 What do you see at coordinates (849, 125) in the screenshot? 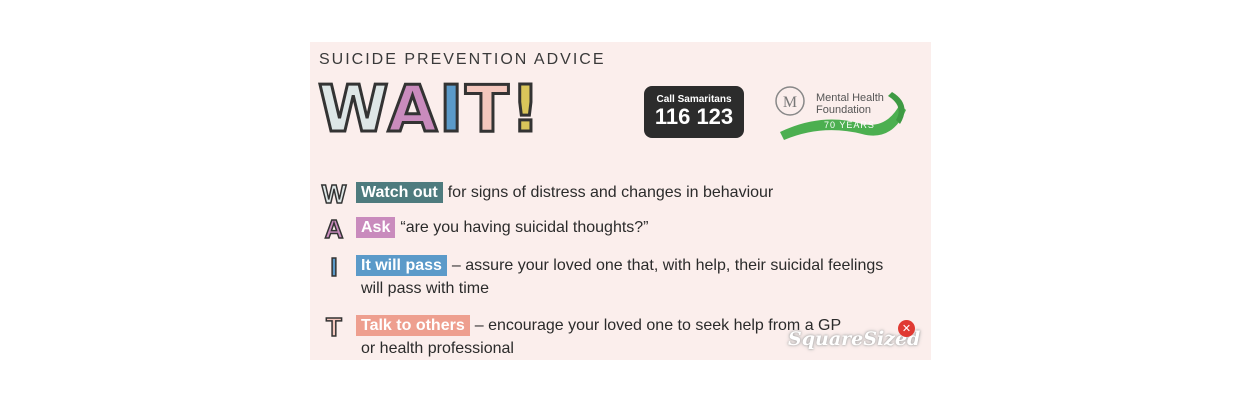
I see `mhf-years: 70 YEARS` at bounding box center [849, 125].